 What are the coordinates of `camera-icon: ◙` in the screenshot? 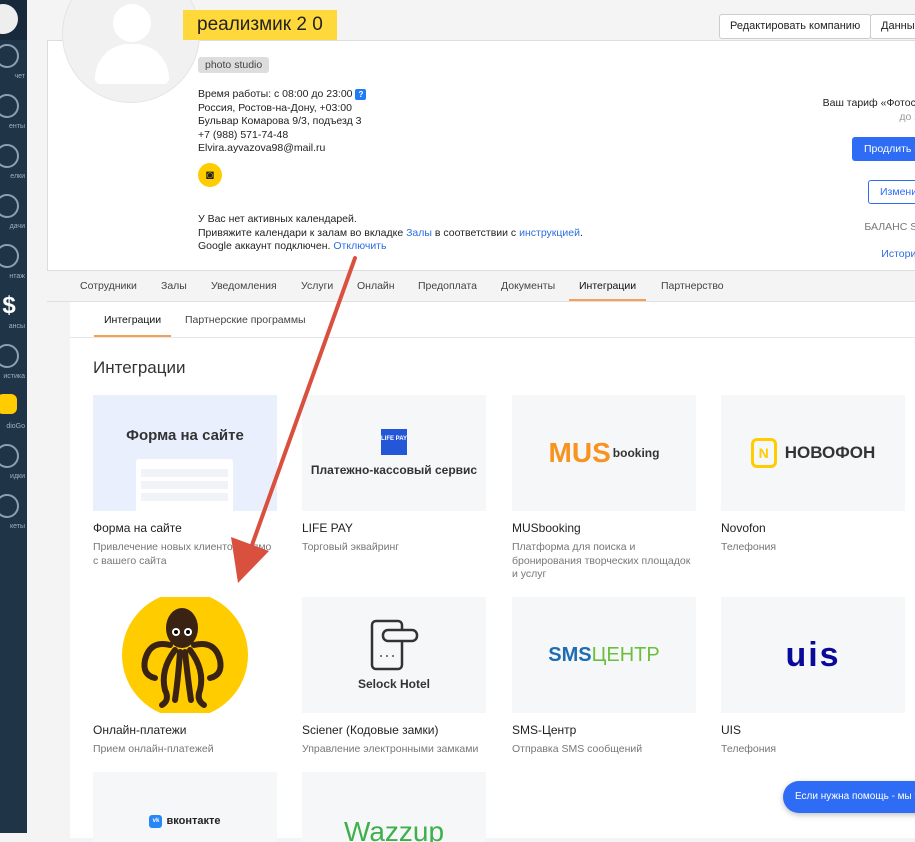 It's located at (210, 175).